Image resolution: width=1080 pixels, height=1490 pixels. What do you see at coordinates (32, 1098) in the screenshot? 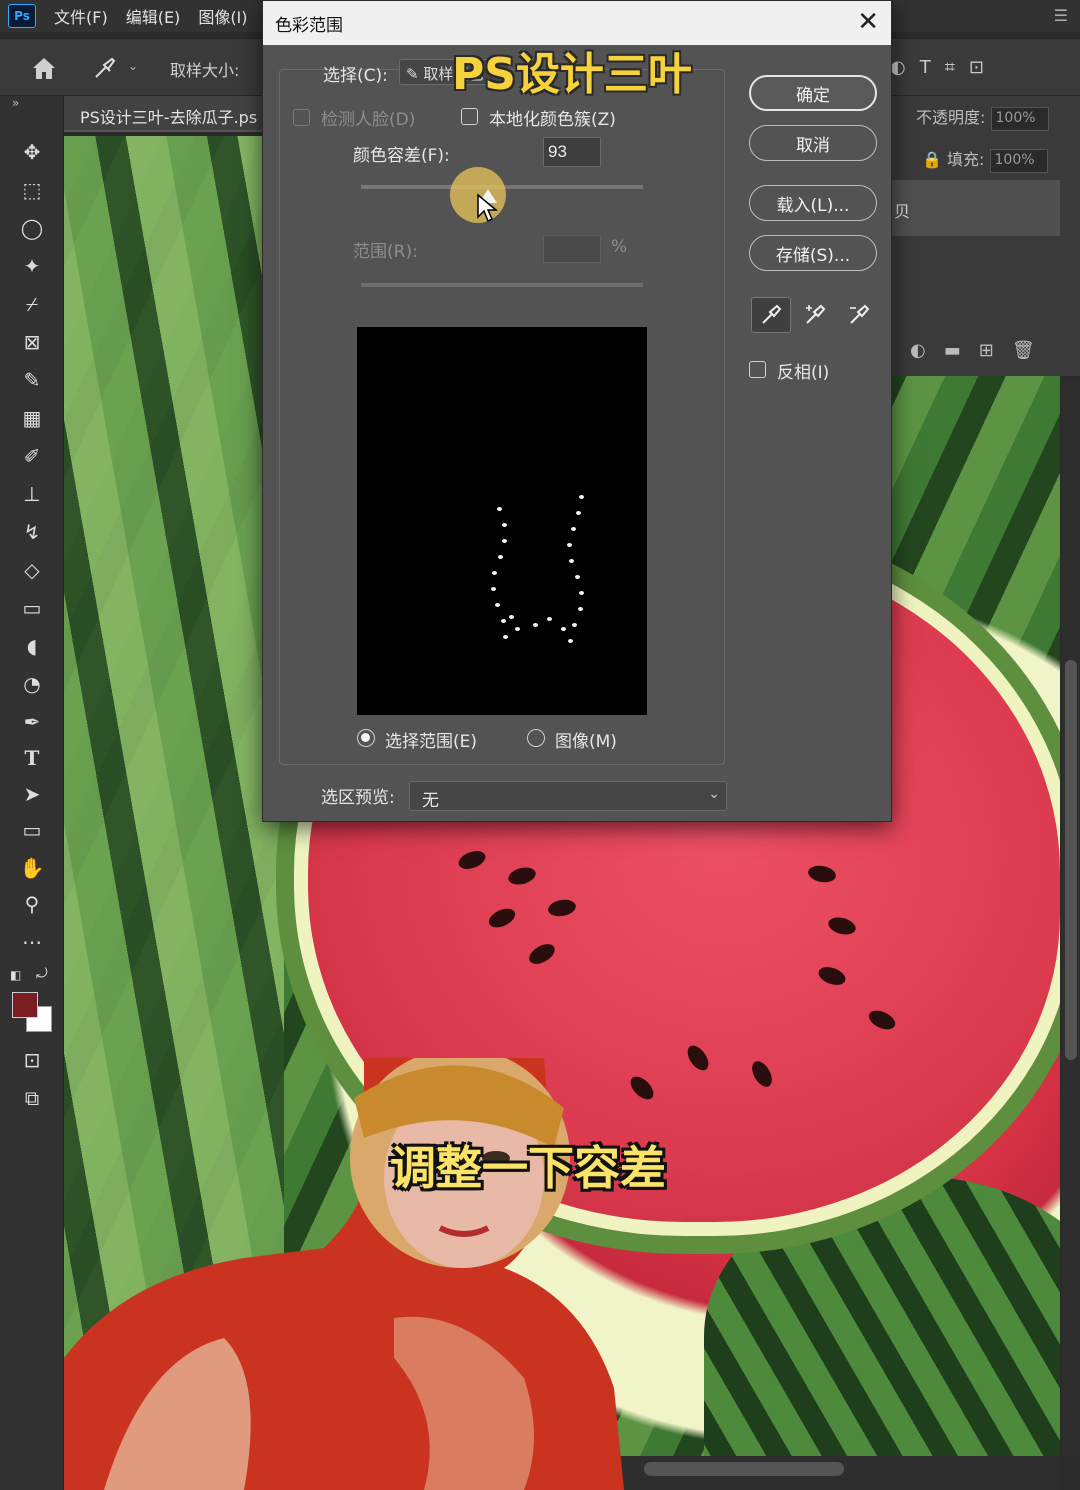
I see `screen-mode-icon: ⧉` at bounding box center [32, 1098].